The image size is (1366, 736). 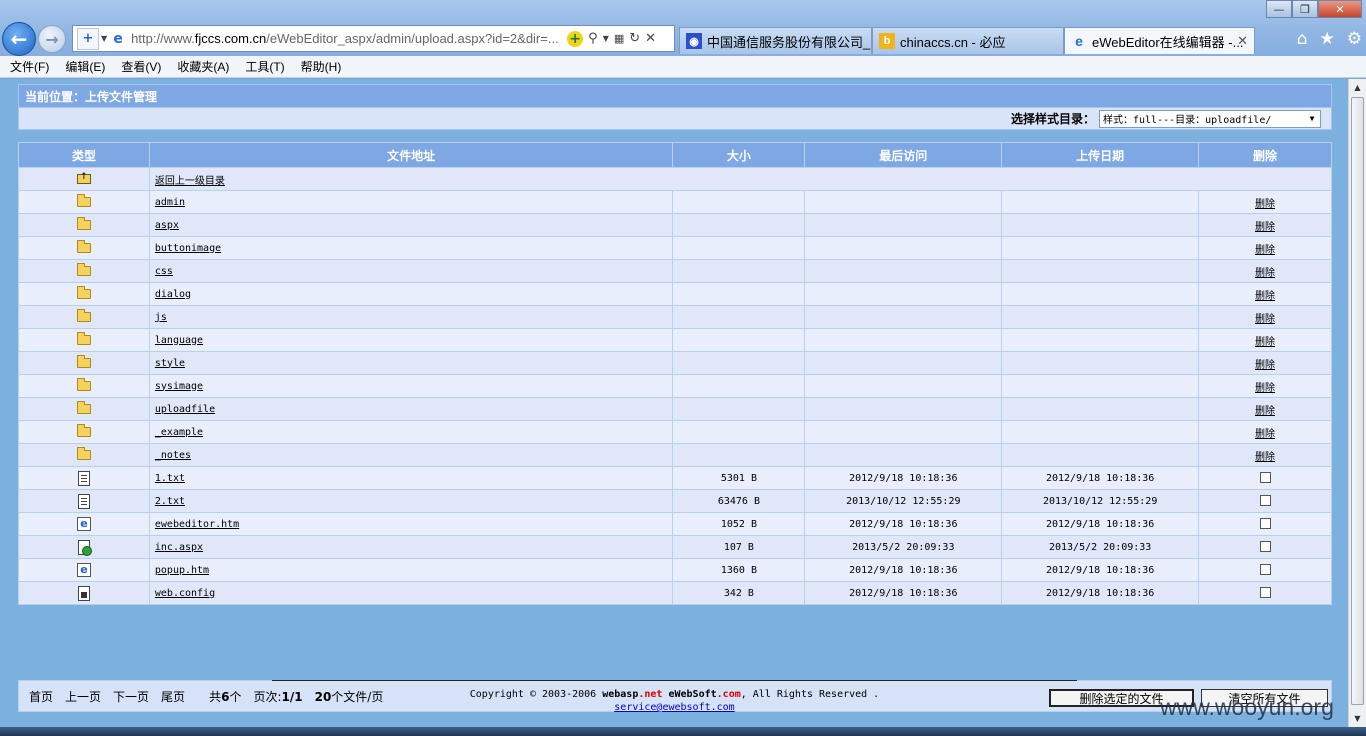 What do you see at coordinates (1357, 718) in the screenshot?
I see `scroll-down-icon: ▼` at bounding box center [1357, 718].